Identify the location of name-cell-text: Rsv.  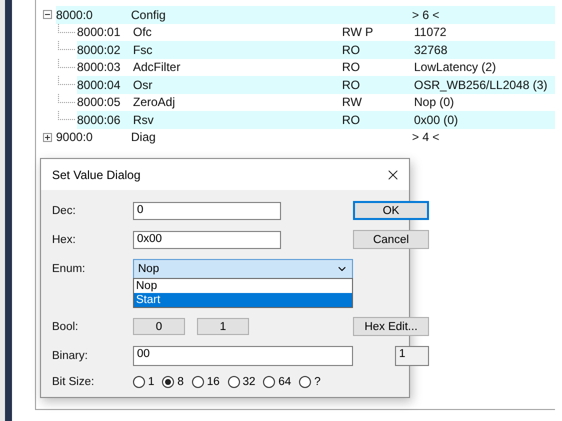
(144, 119).